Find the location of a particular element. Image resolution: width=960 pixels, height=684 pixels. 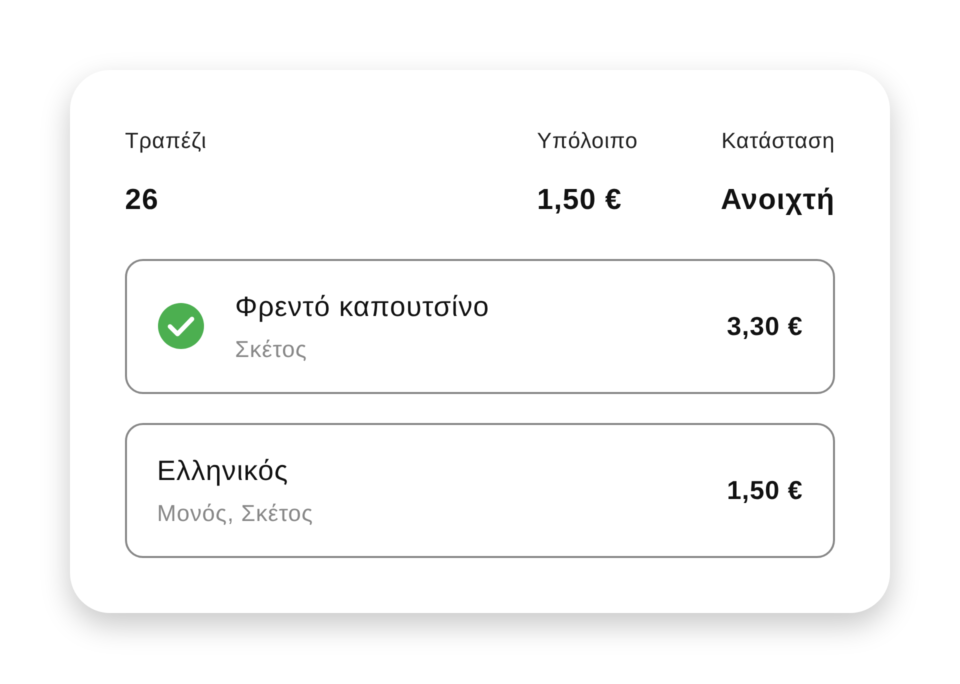

order-item: Ελληνικός Μονός, Σκέτος 1,50 € is located at coordinates (480, 490).